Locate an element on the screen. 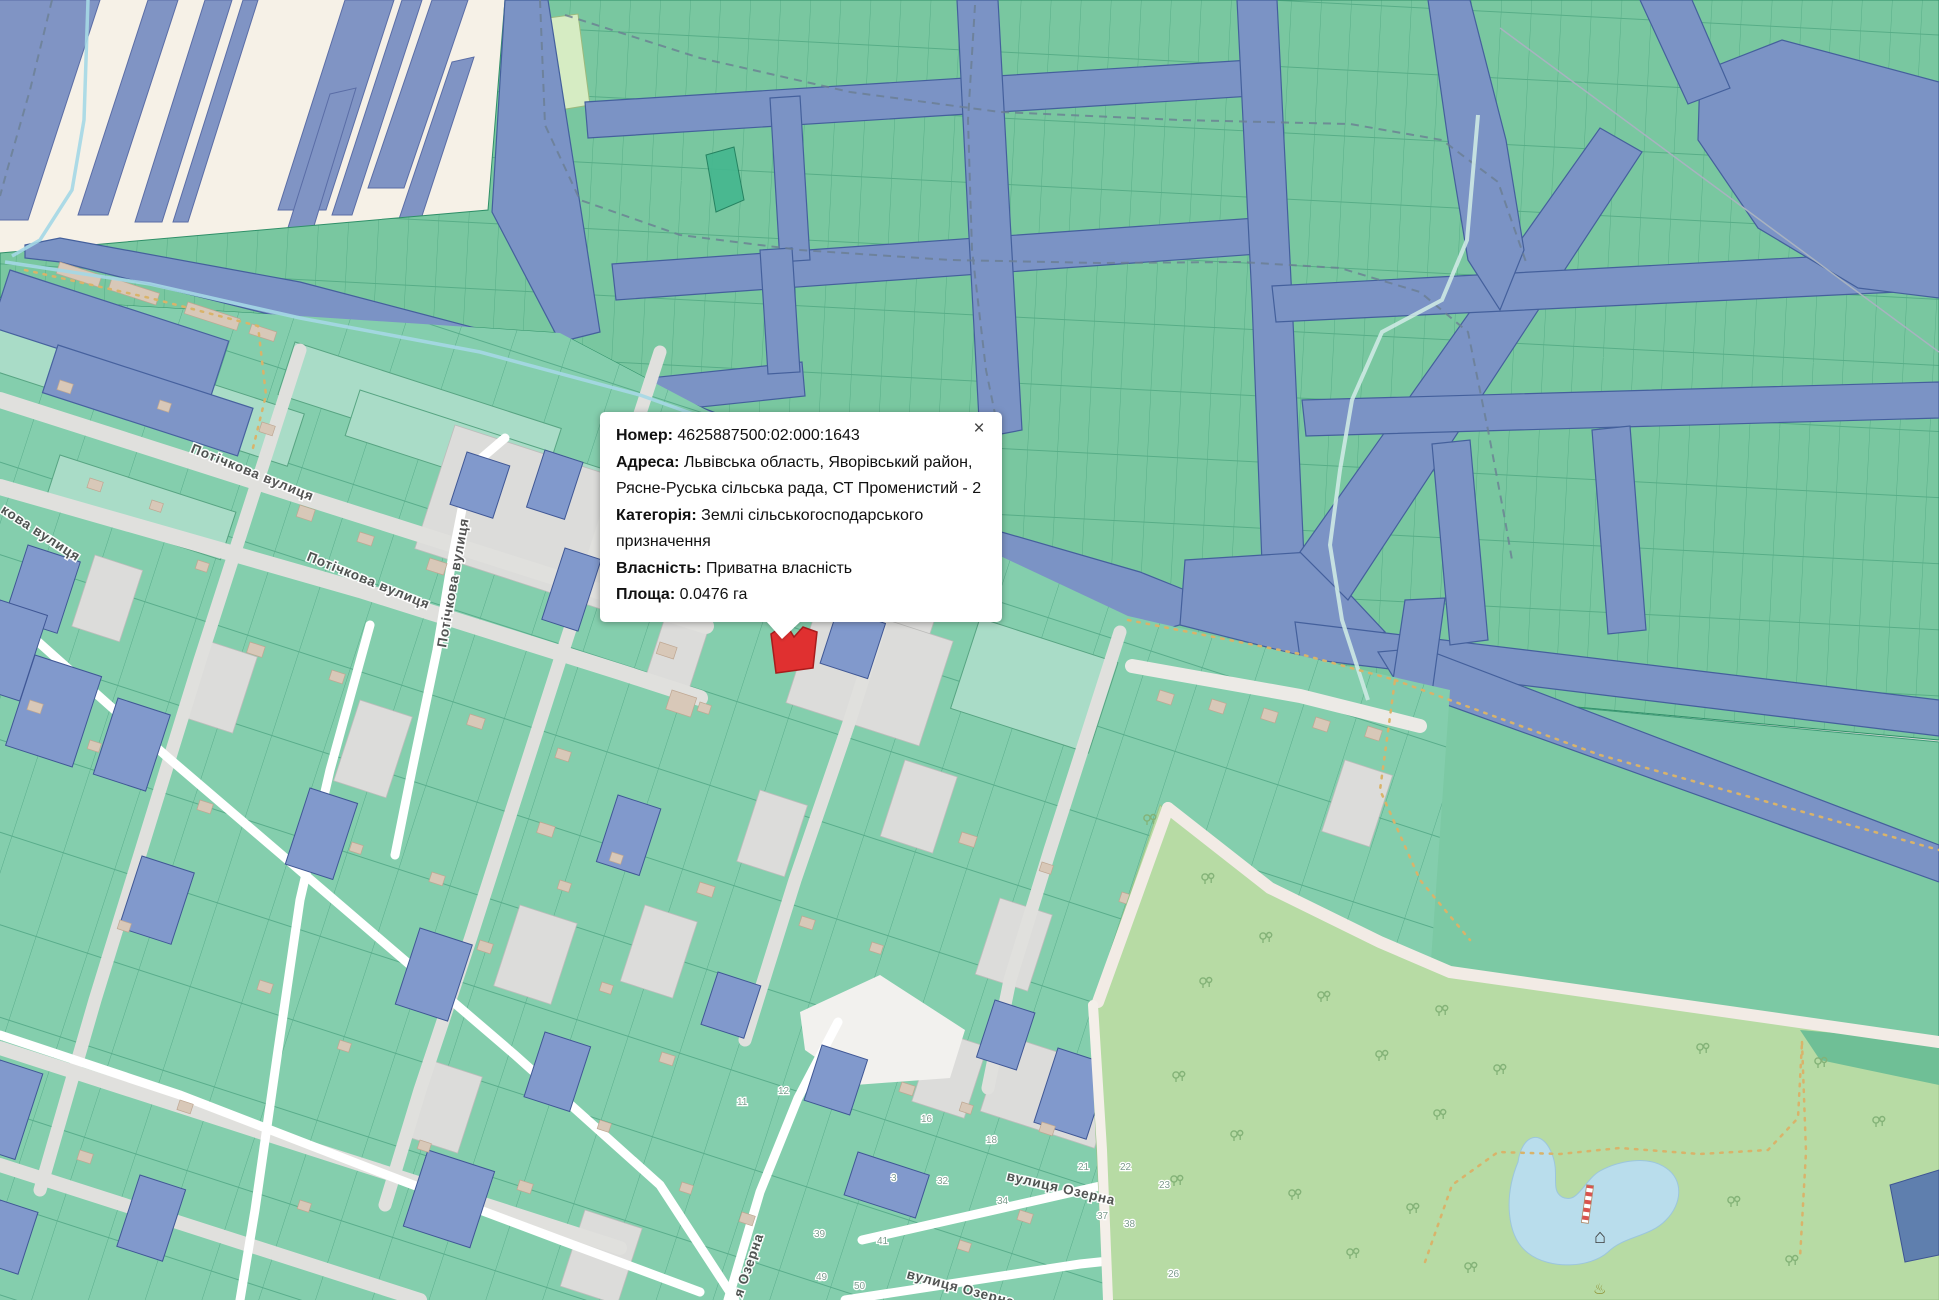 The height and width of the screenshot is (1300, 1939). field-value: 0.0476 га is located at coordinates (713, 594).